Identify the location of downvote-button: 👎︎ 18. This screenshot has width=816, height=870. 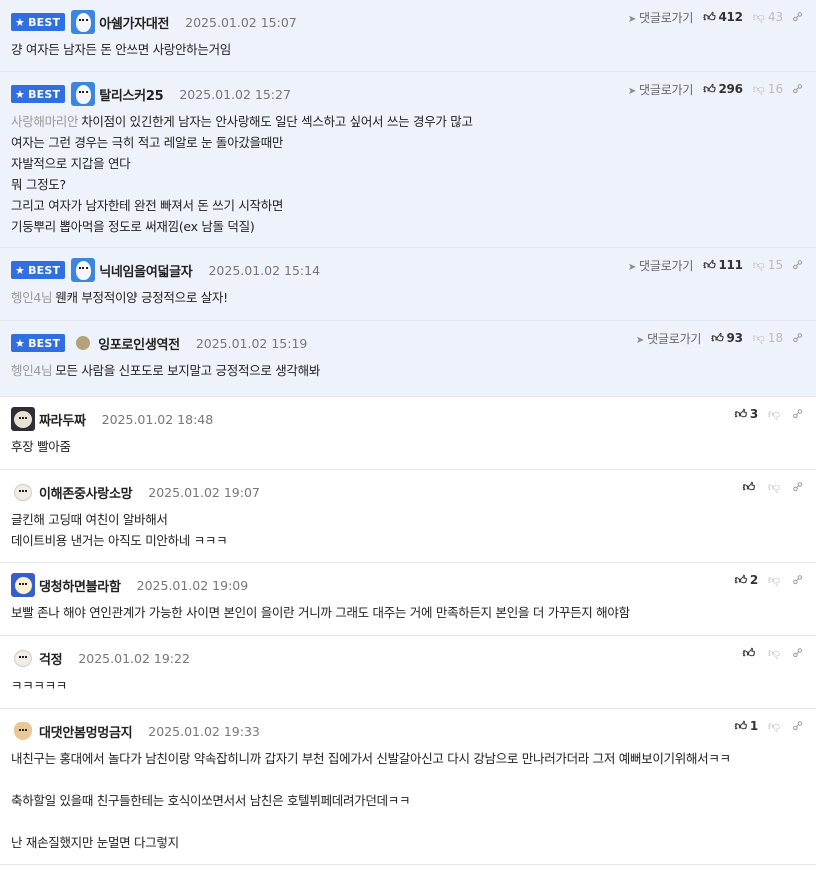
(768, 338).